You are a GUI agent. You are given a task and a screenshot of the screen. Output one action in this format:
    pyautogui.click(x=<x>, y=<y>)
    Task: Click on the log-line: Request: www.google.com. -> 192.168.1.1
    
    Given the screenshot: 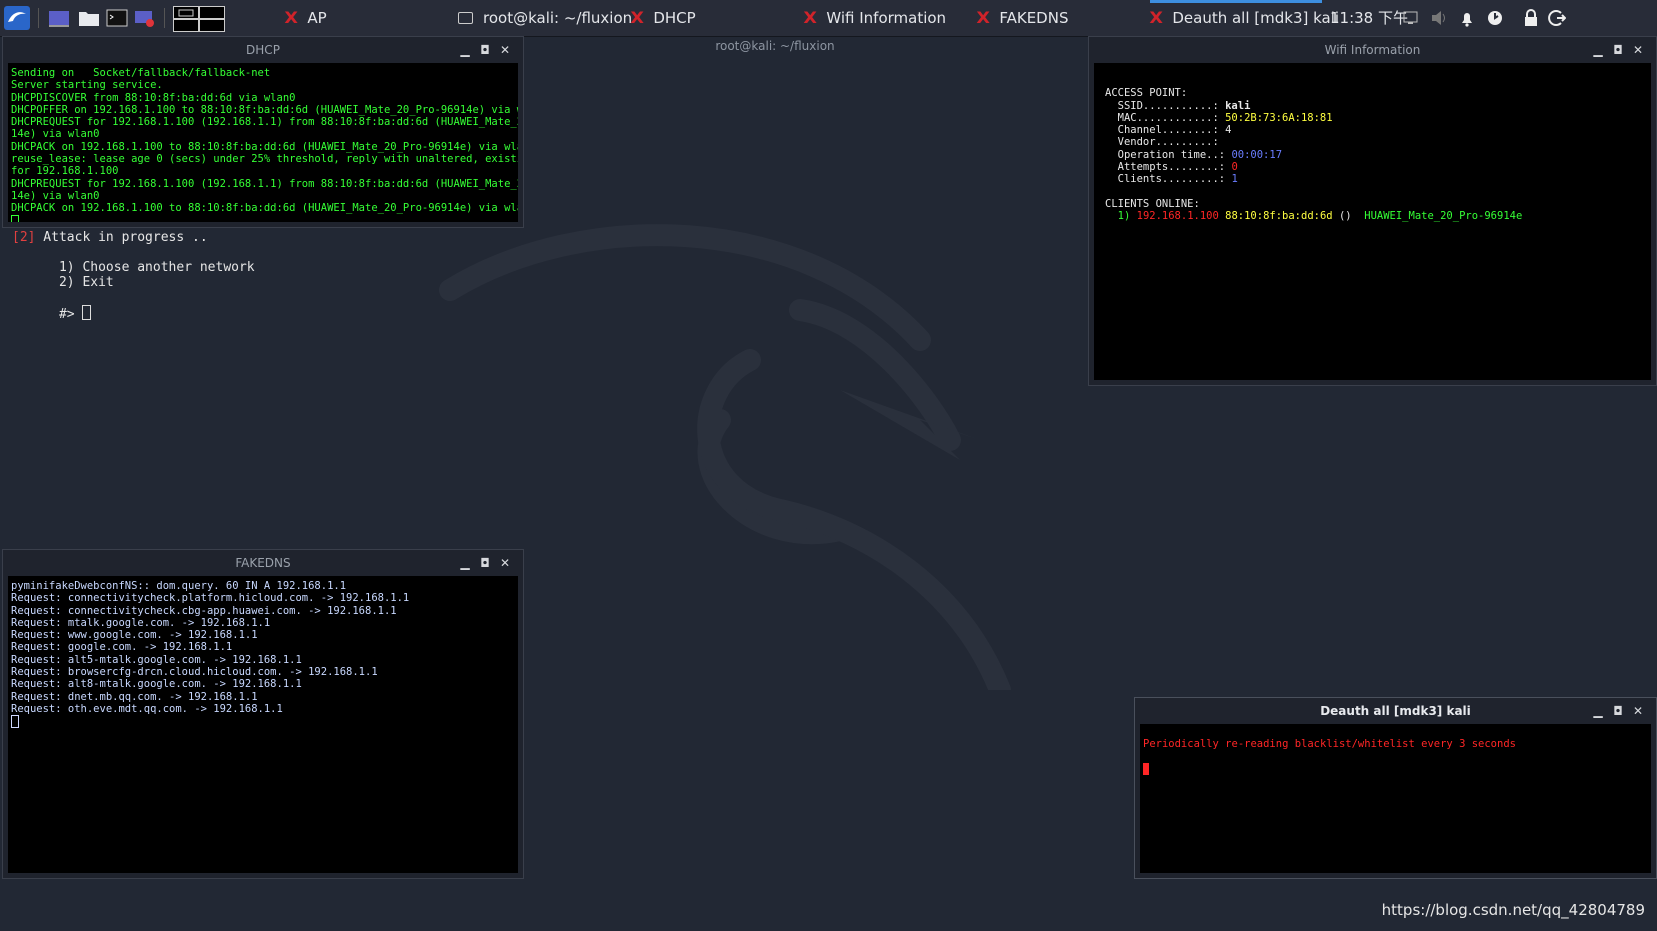 What is the action you would take?
    pyautogui.click(x=134, y=635)
    